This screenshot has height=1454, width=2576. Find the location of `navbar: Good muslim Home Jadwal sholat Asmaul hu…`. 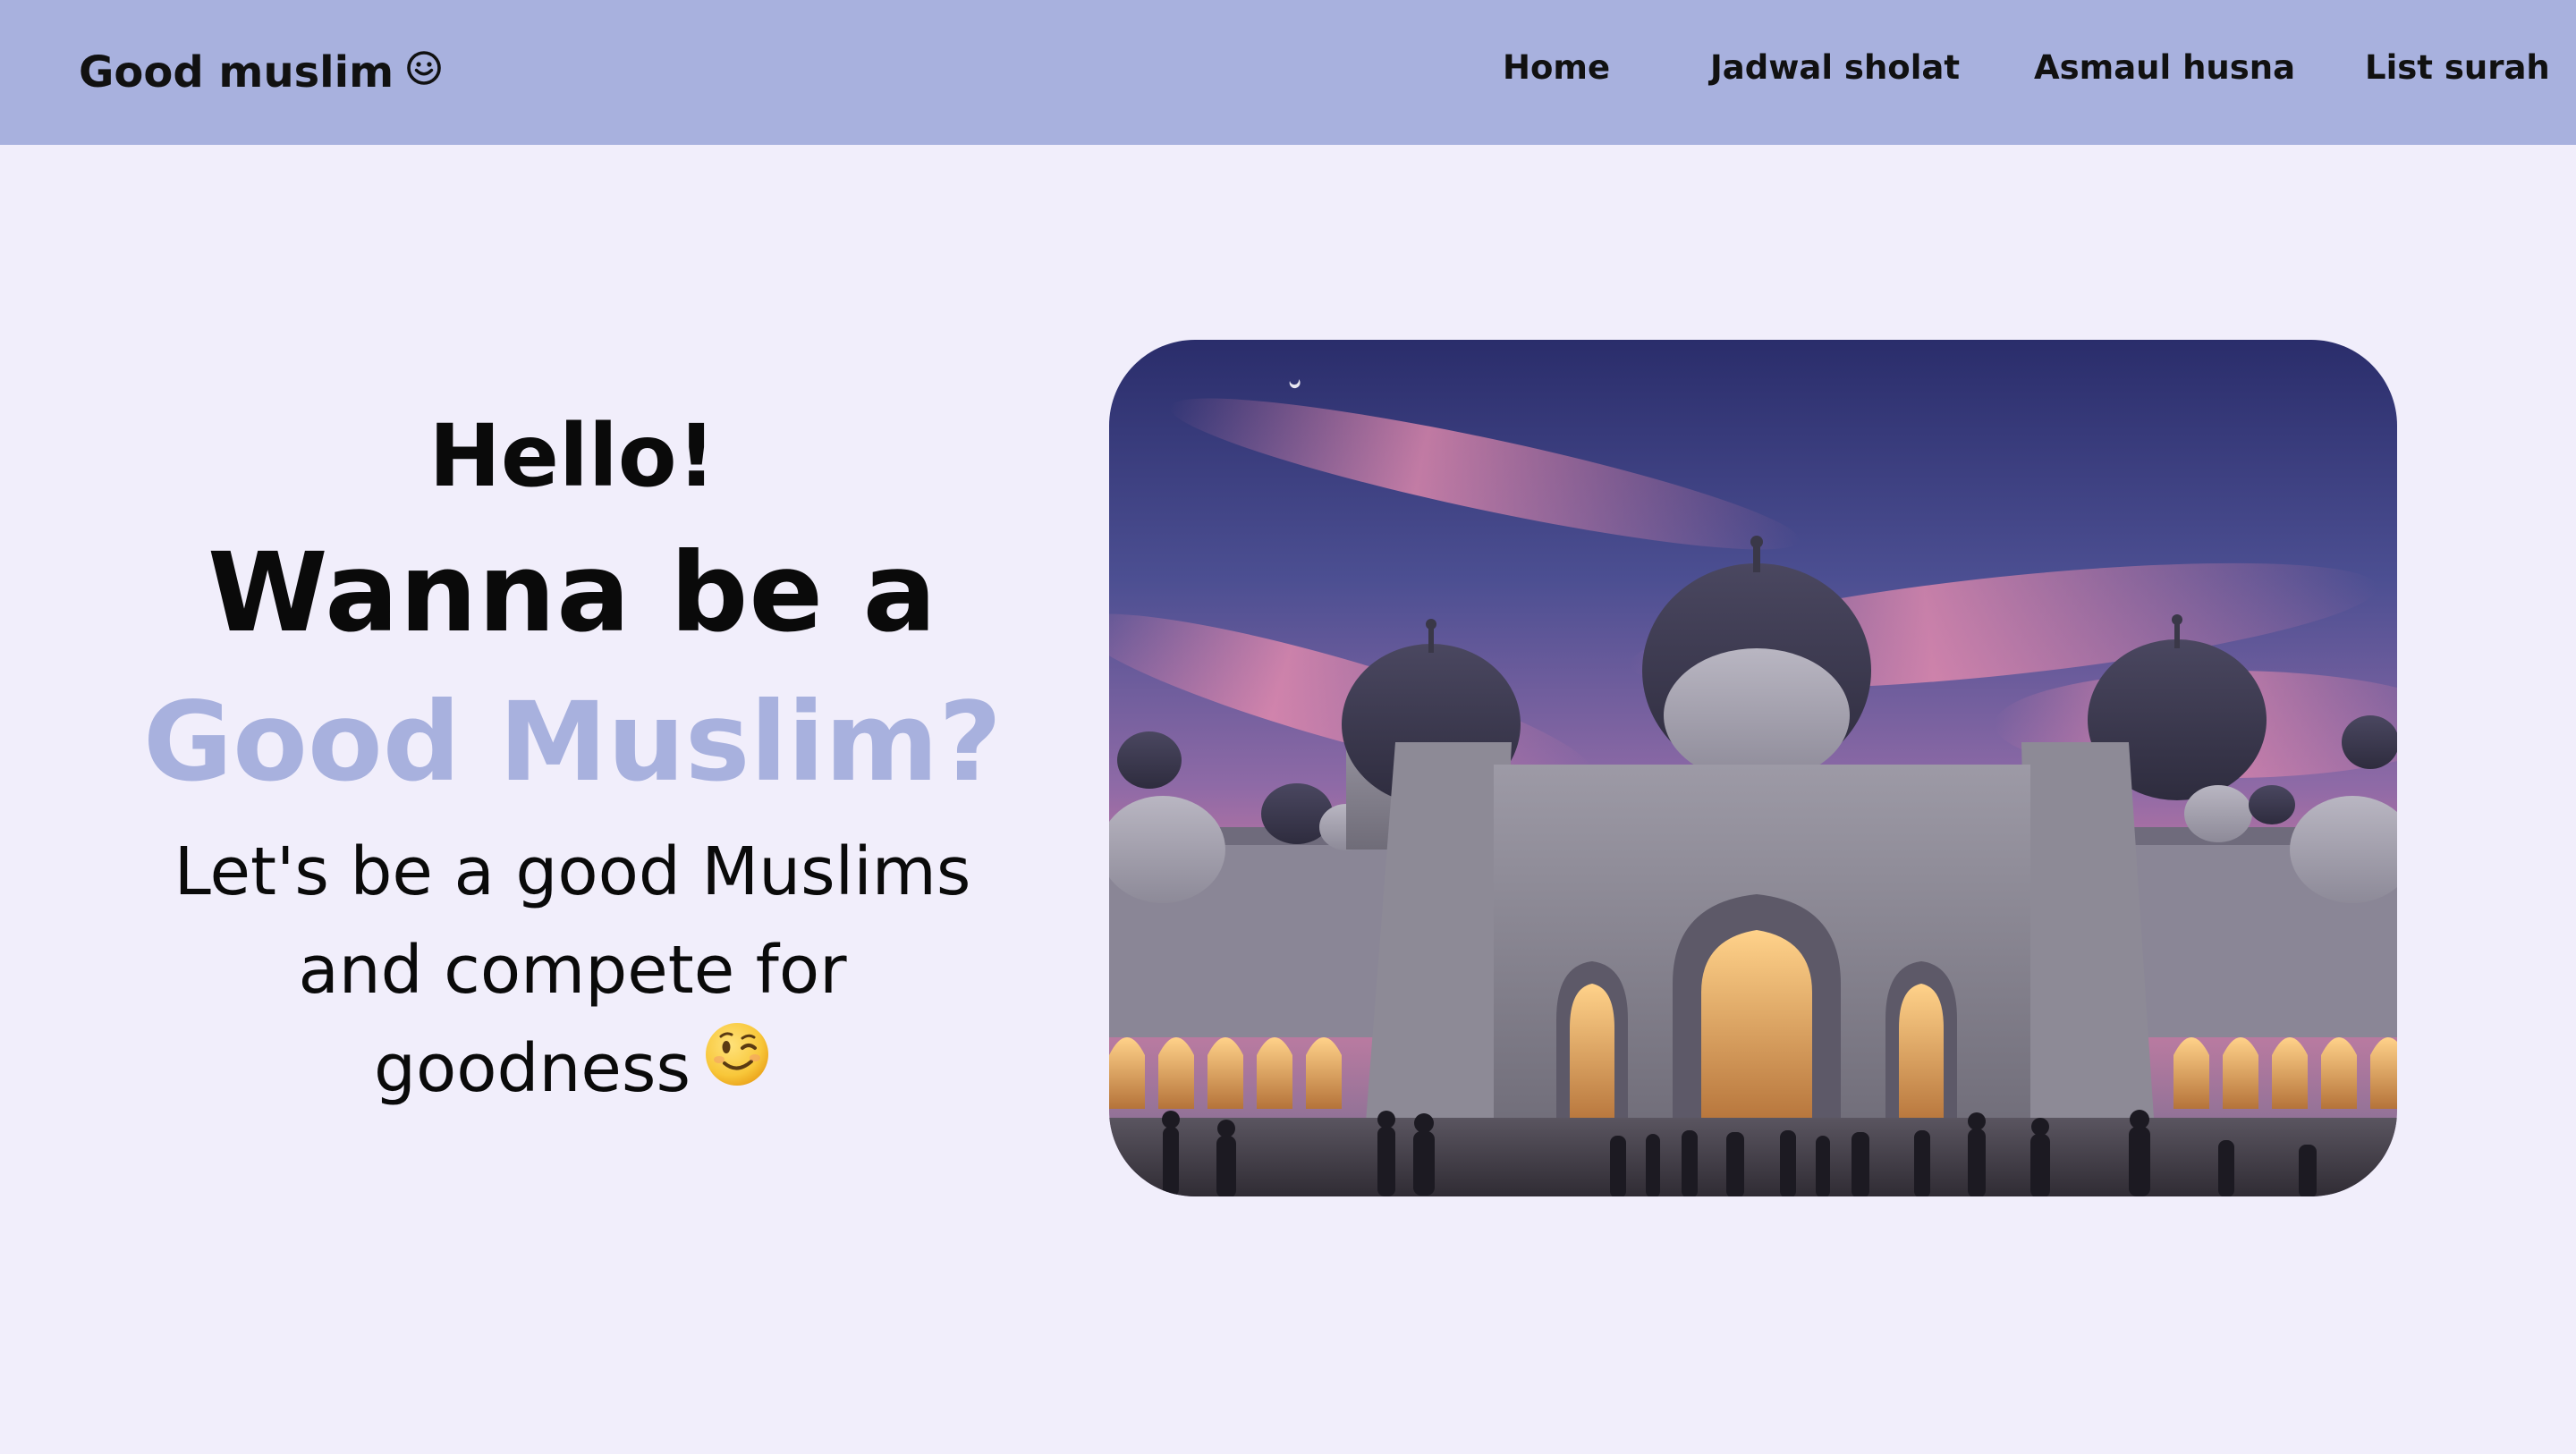

navbar: Good muslim Home Jadwal sholat Asmaul hu… is located at coordinates (1288, 72).